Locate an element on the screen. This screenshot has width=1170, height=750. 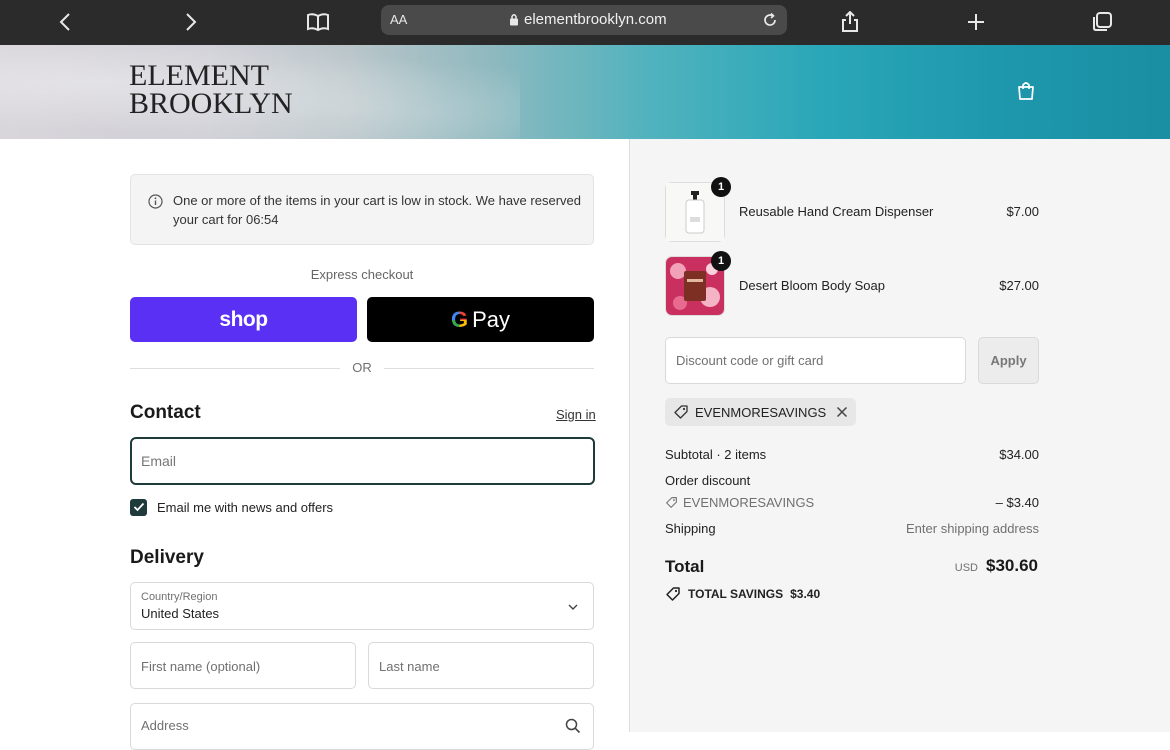
order-discount-label: Order discount is located at coordinates (708, 480).